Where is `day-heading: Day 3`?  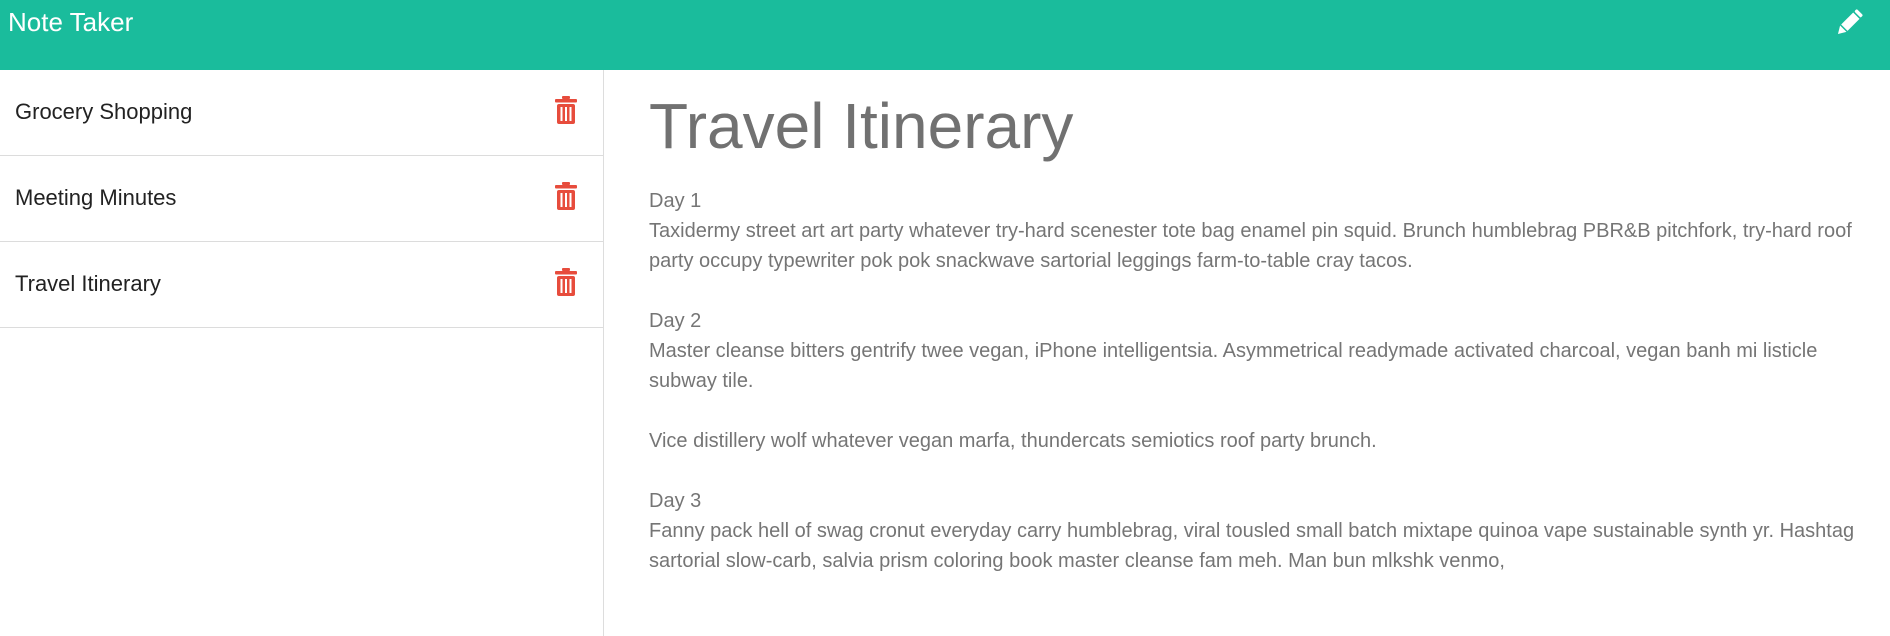 day-heading: Day 3 is located at coordinates (675, 501).